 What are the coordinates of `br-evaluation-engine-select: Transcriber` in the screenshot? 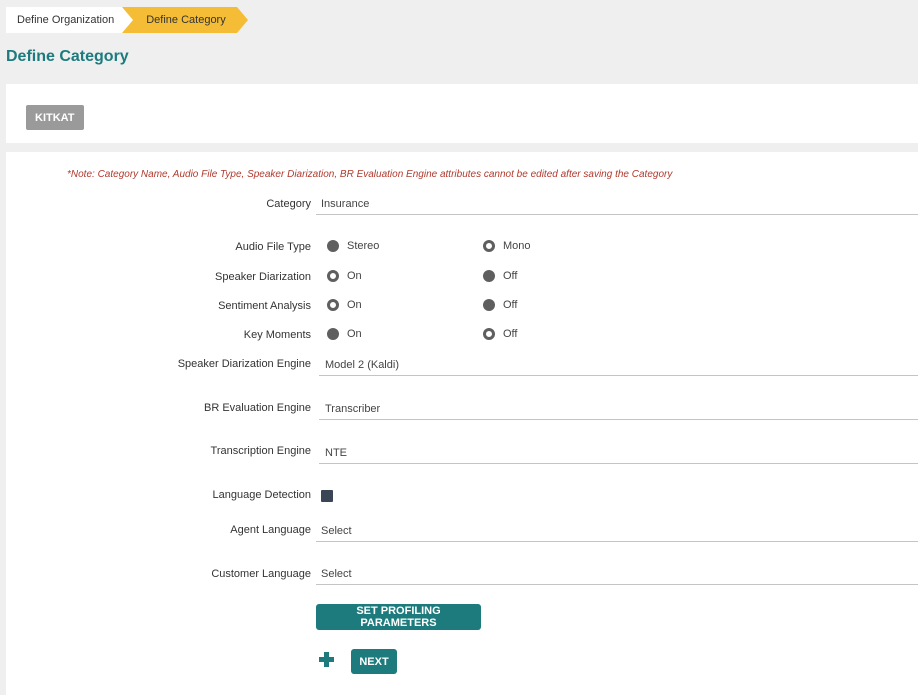 It's located at (618, 410).